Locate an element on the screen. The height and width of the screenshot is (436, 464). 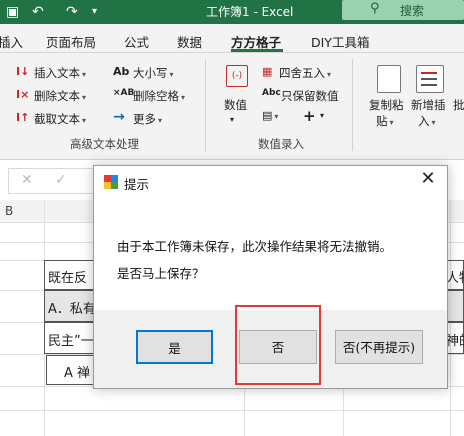
delete-text-label: 删除文本 is located at coordinates (57, 96).